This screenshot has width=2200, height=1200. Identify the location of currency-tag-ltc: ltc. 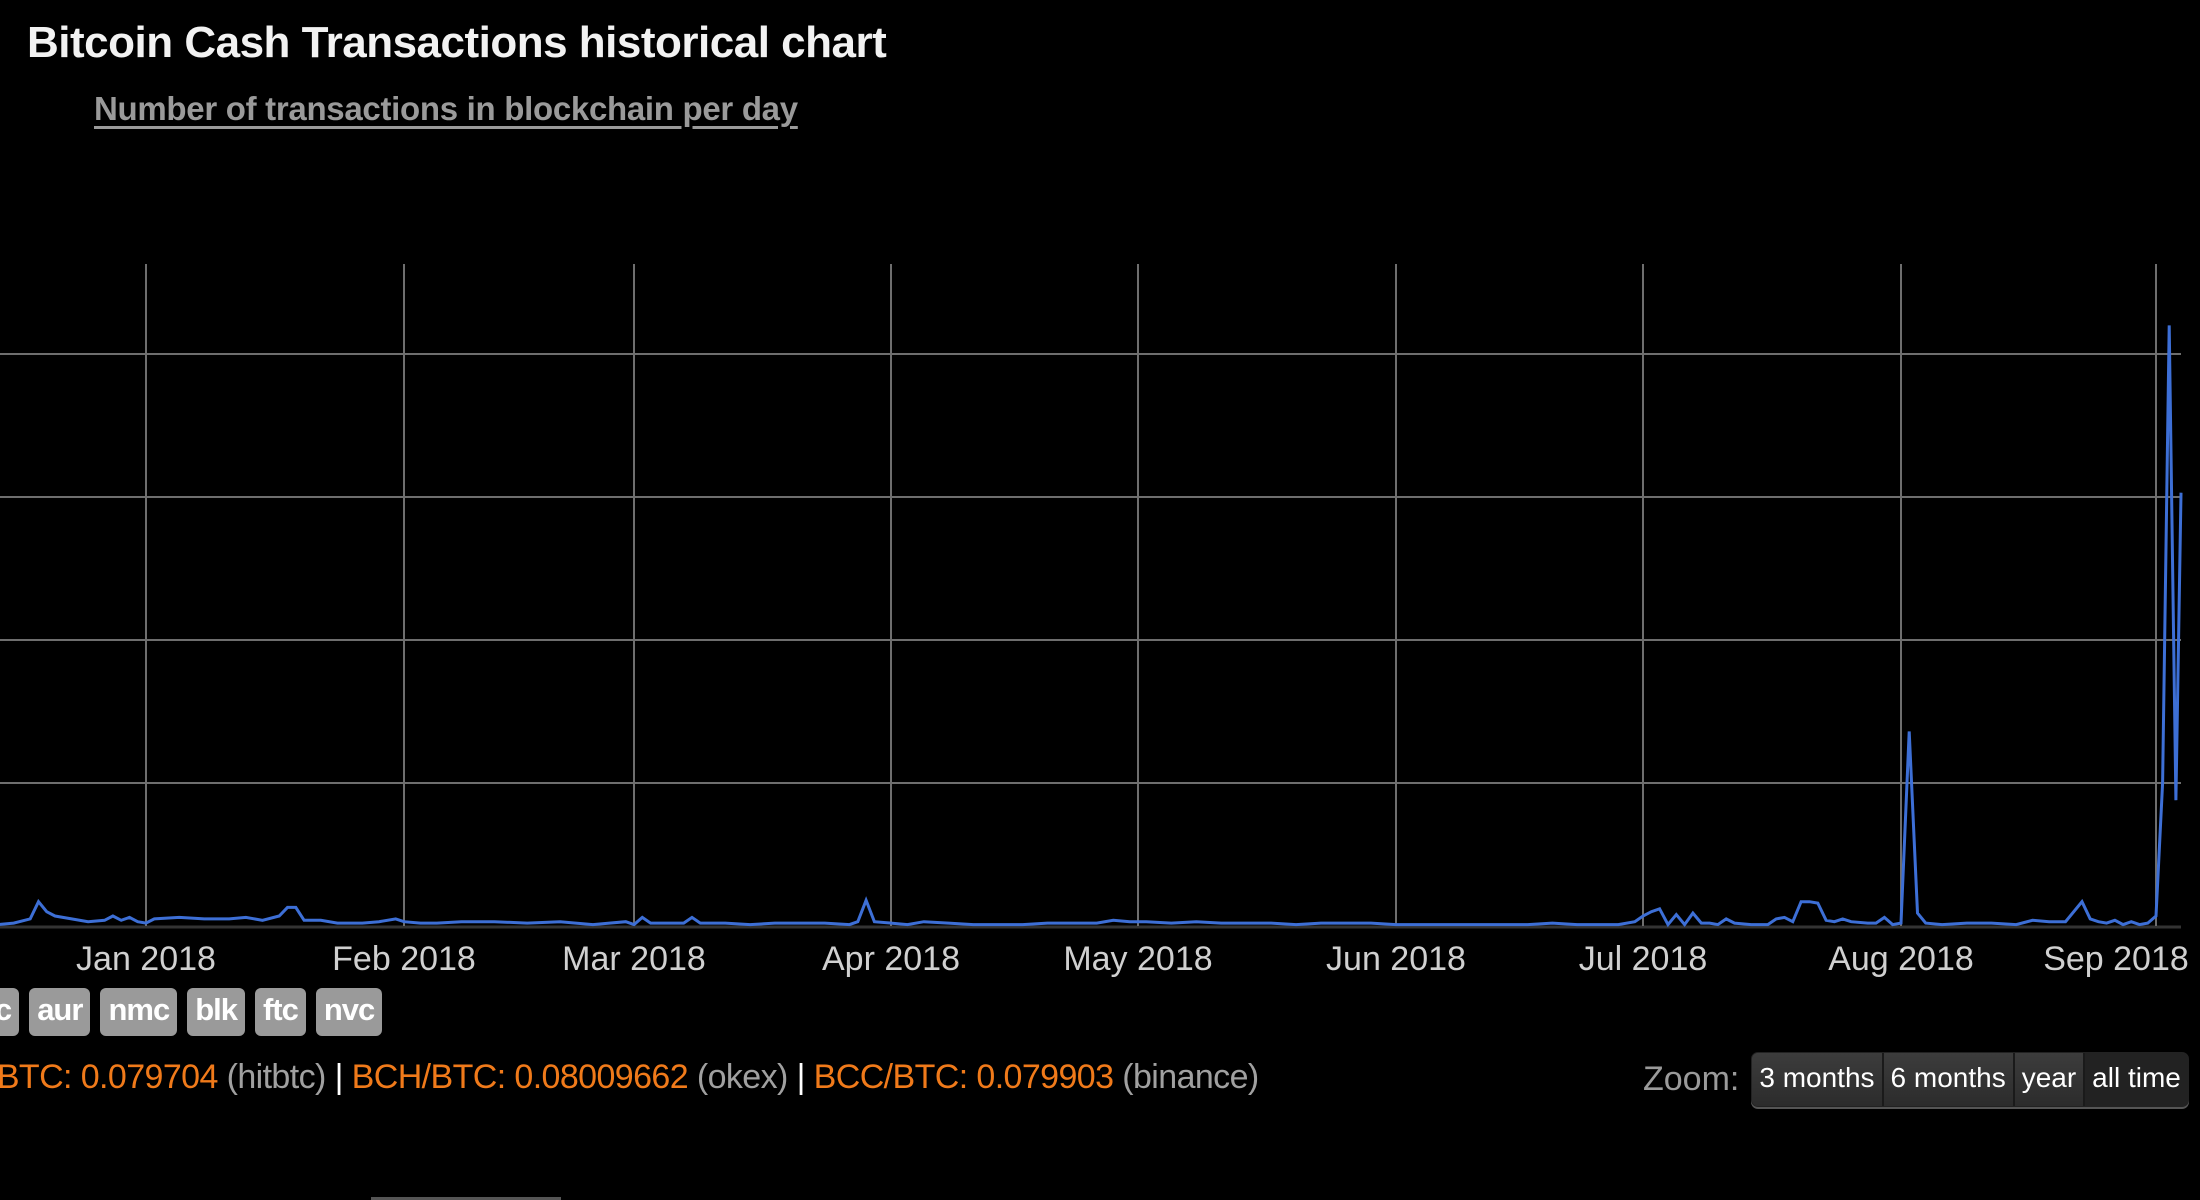
(10, 1012).